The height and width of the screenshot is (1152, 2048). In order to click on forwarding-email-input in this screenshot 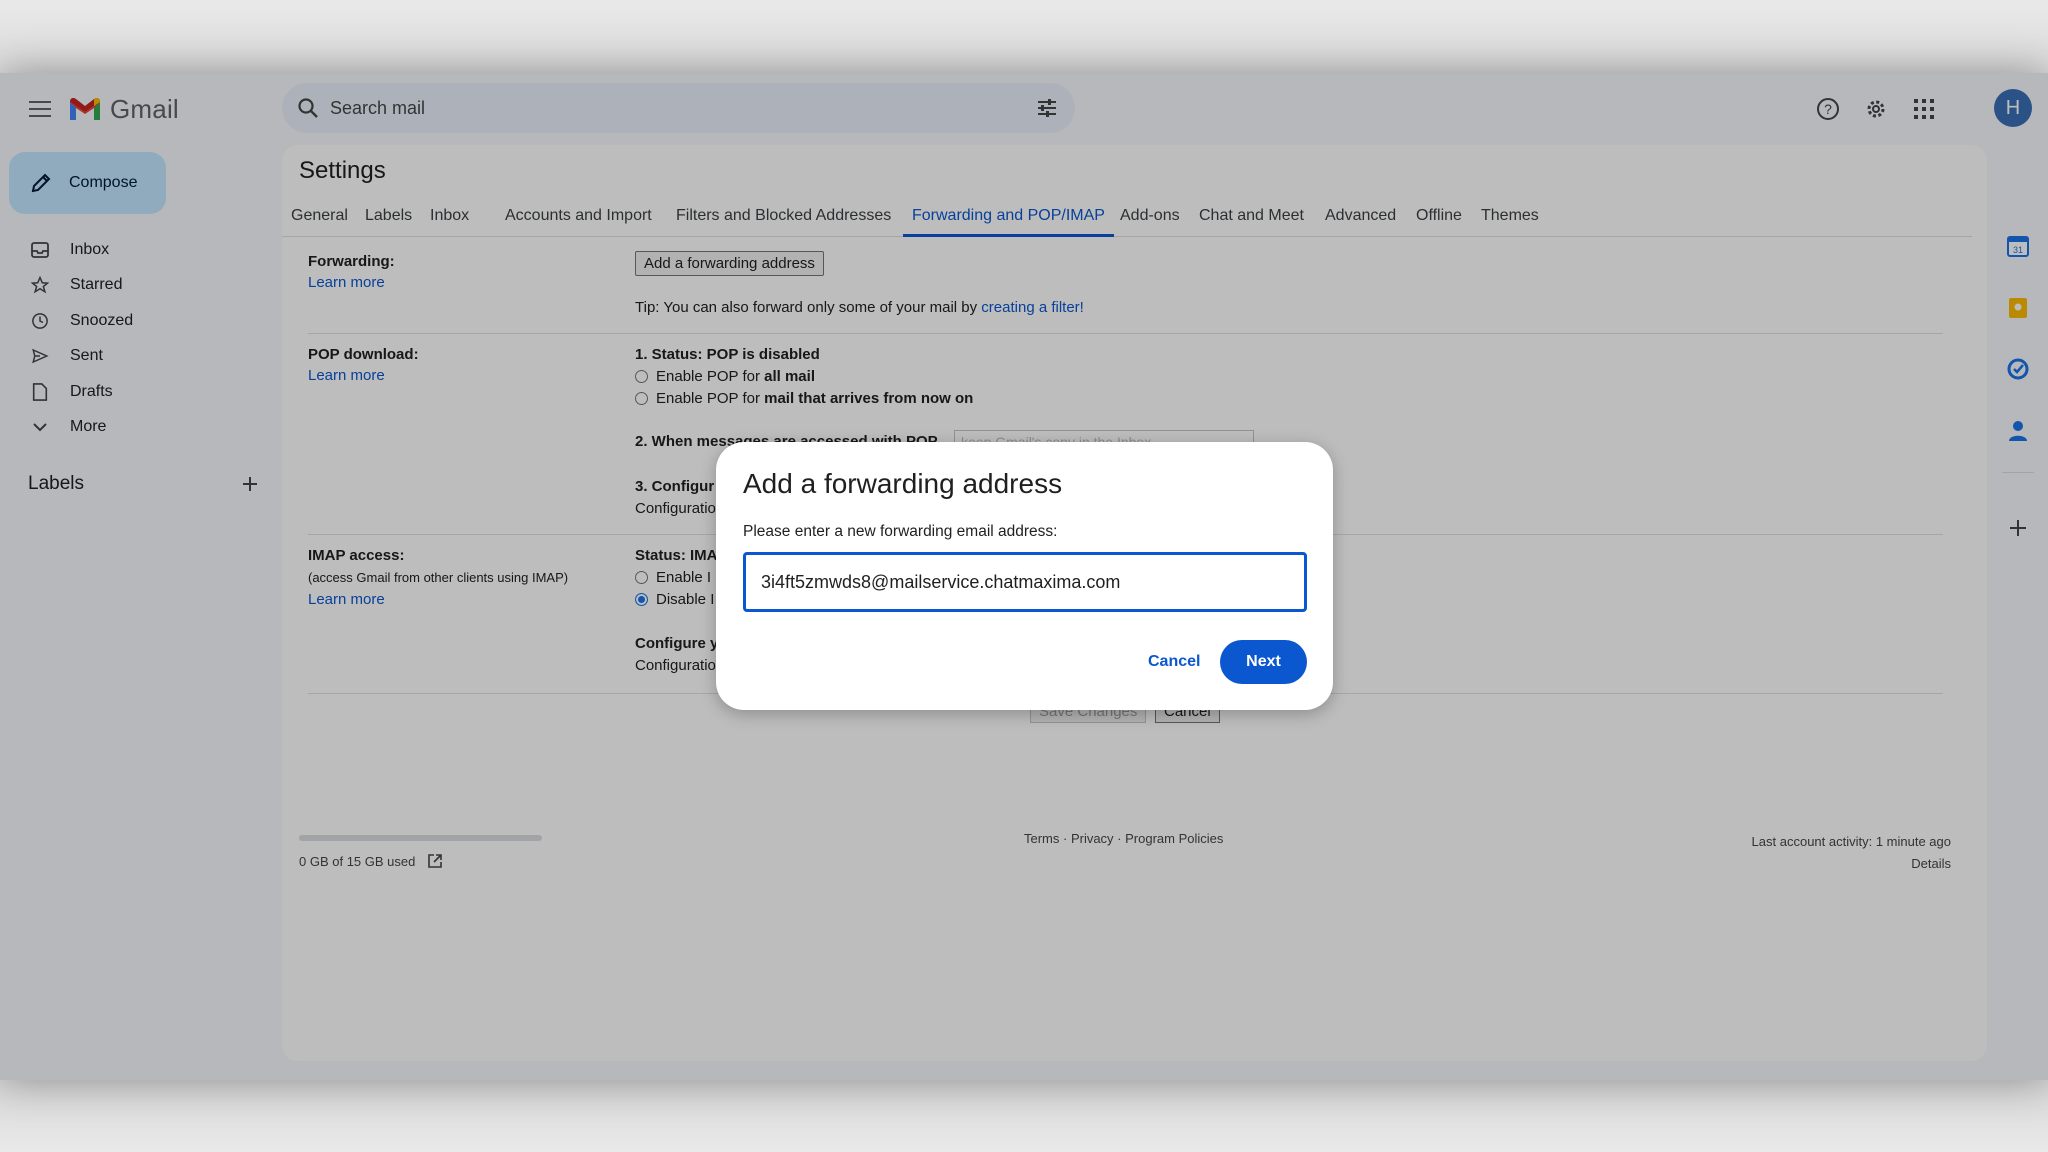, I will do `click(1025, 582)`.